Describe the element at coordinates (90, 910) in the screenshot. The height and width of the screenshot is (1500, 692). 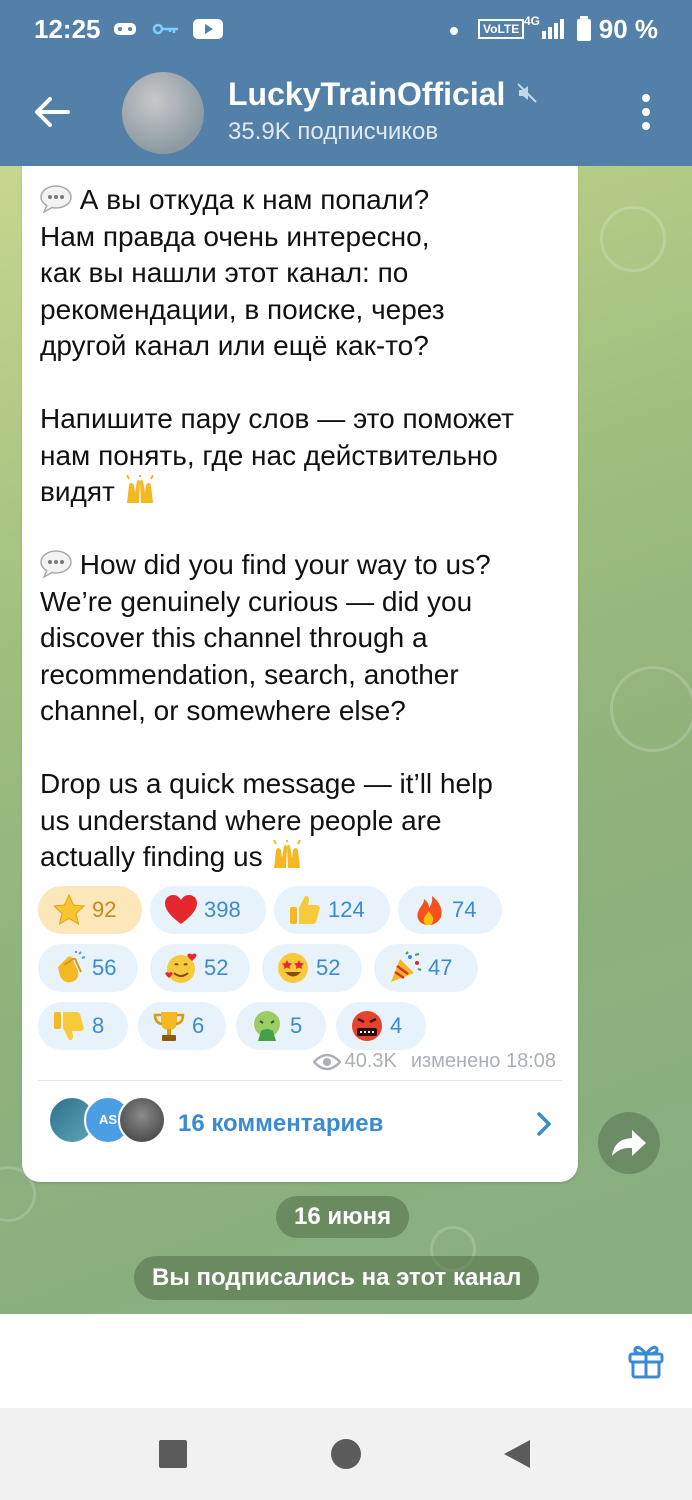
I see `reaction-star: 92` at that location.